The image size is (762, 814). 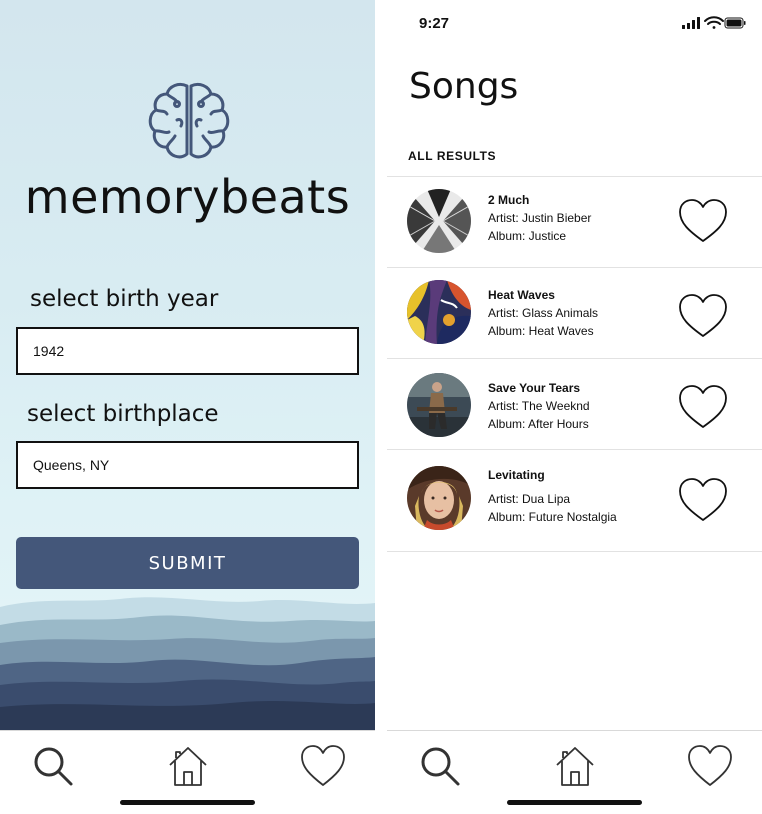 What do you see at coordinates (527, 236) in the screenshot?
I see `song-album: Album: Justice` at bounding box center [527, 236].